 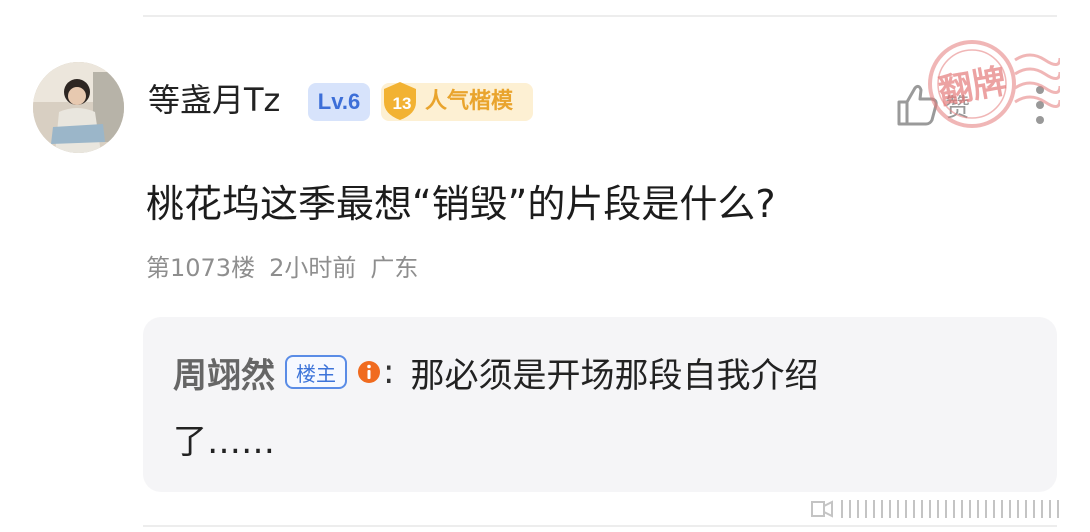 What do you see at coordinates (461, 204) in the screenshot?
I see `post-question: 桃花坞这季最想“销毁”的片段是什么?` at bounding box center [461, 204].